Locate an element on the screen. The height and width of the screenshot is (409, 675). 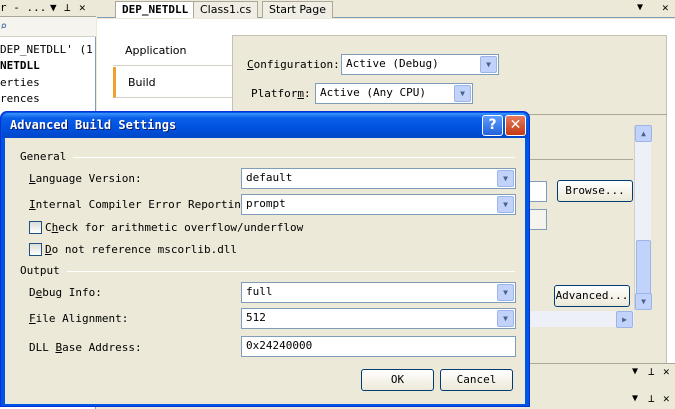
ice-reporting-combo: prompt ▼ is located at coordinates (378, 204).